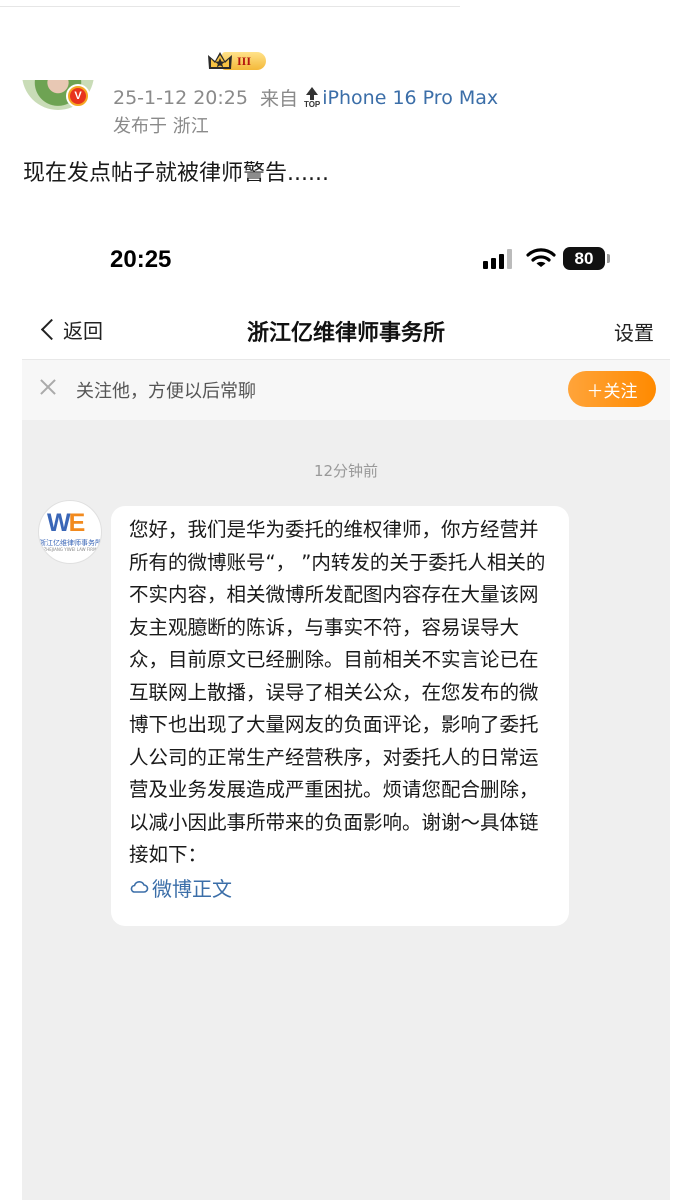 This screenshot has width=693, height=1200. What do you see at coordinates (278, 99) in the screenshot?
I see `source-prefix: 来自` at bounding box center [278, 99].